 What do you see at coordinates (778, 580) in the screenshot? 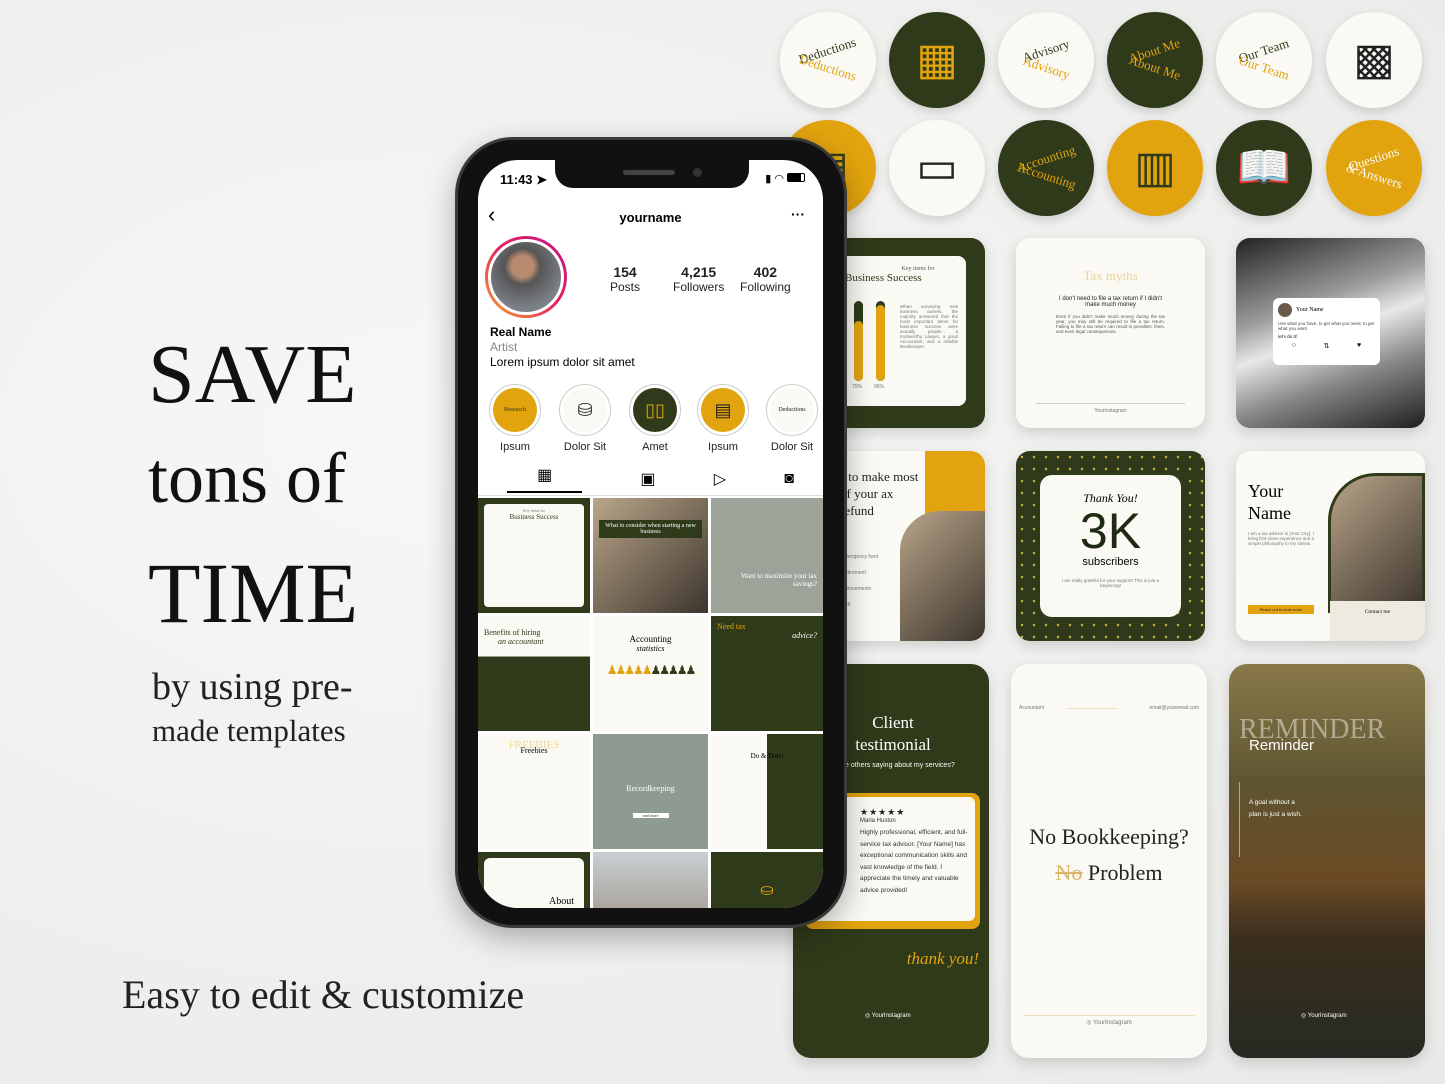
I see `grid-post-title: Want to maximize your tax savings?` at bounding box center [778, 580].